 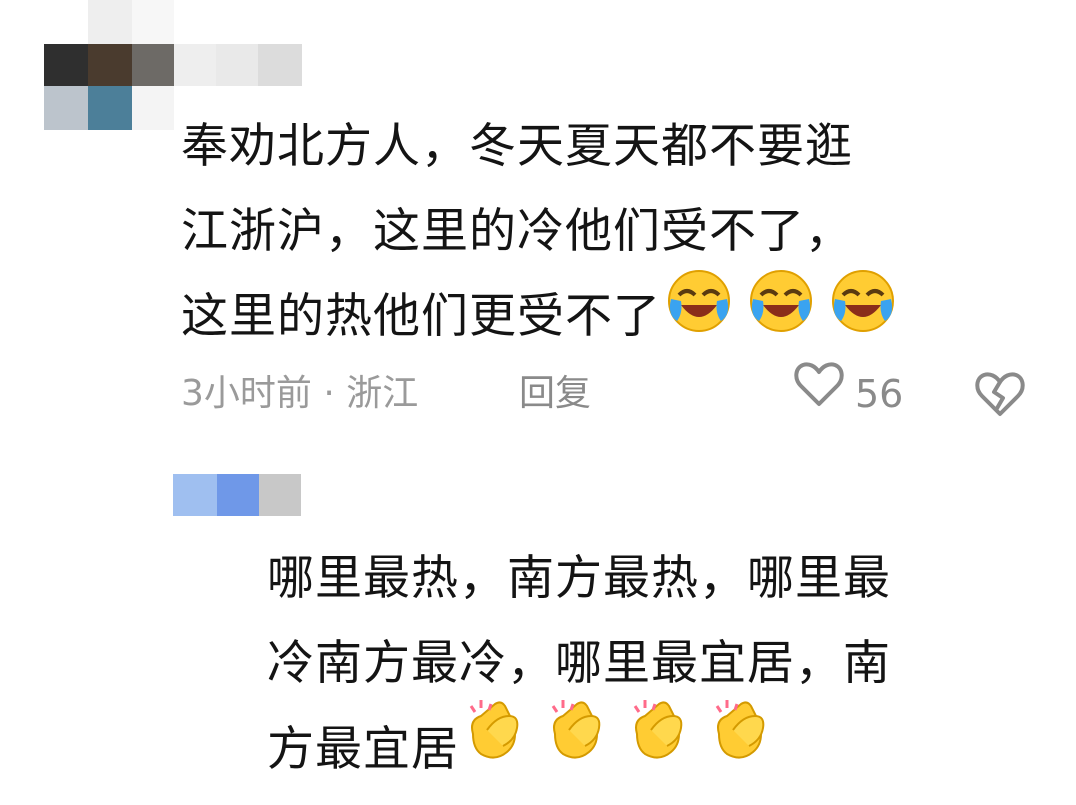 What do you see at coordinates (109, 65) in the screenshot?
I see `user-avatar` at bounding box center [109, 65].